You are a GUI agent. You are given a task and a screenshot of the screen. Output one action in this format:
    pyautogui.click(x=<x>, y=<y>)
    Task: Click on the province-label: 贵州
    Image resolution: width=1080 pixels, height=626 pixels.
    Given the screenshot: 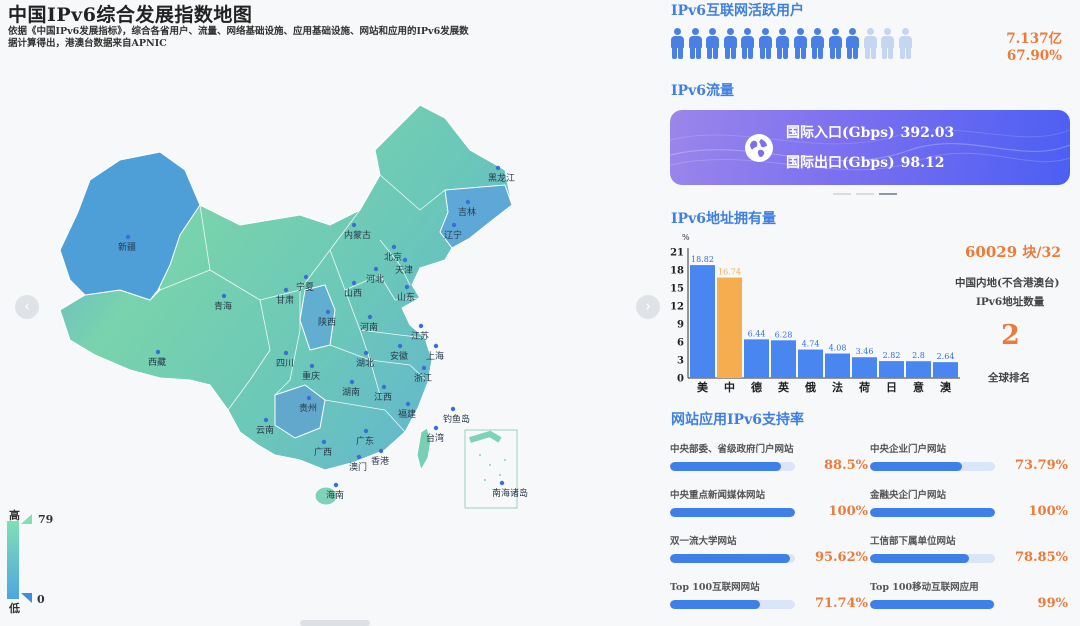 What is the action you would take?
    pyautogui.click(x=308, y=408)
    